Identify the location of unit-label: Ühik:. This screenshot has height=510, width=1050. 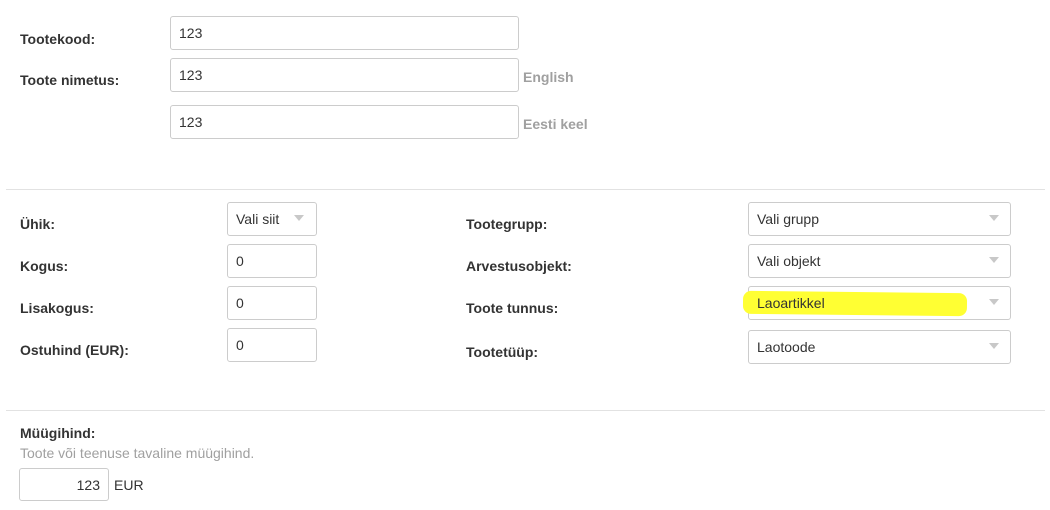
(37, 224).